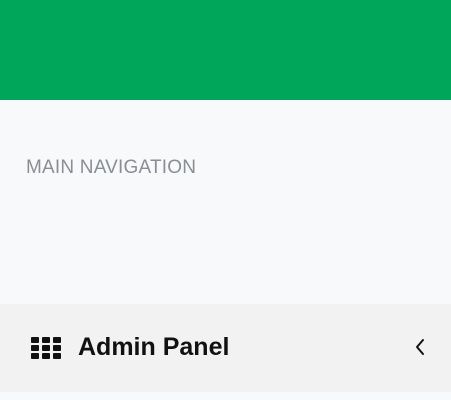 The width and height of the screenshot is (451, 400). What do you see at coordinates (154, 347) in the screenshot?
I see `sidebar-item-label: Admin Panel` at bounding box center [154, 347].